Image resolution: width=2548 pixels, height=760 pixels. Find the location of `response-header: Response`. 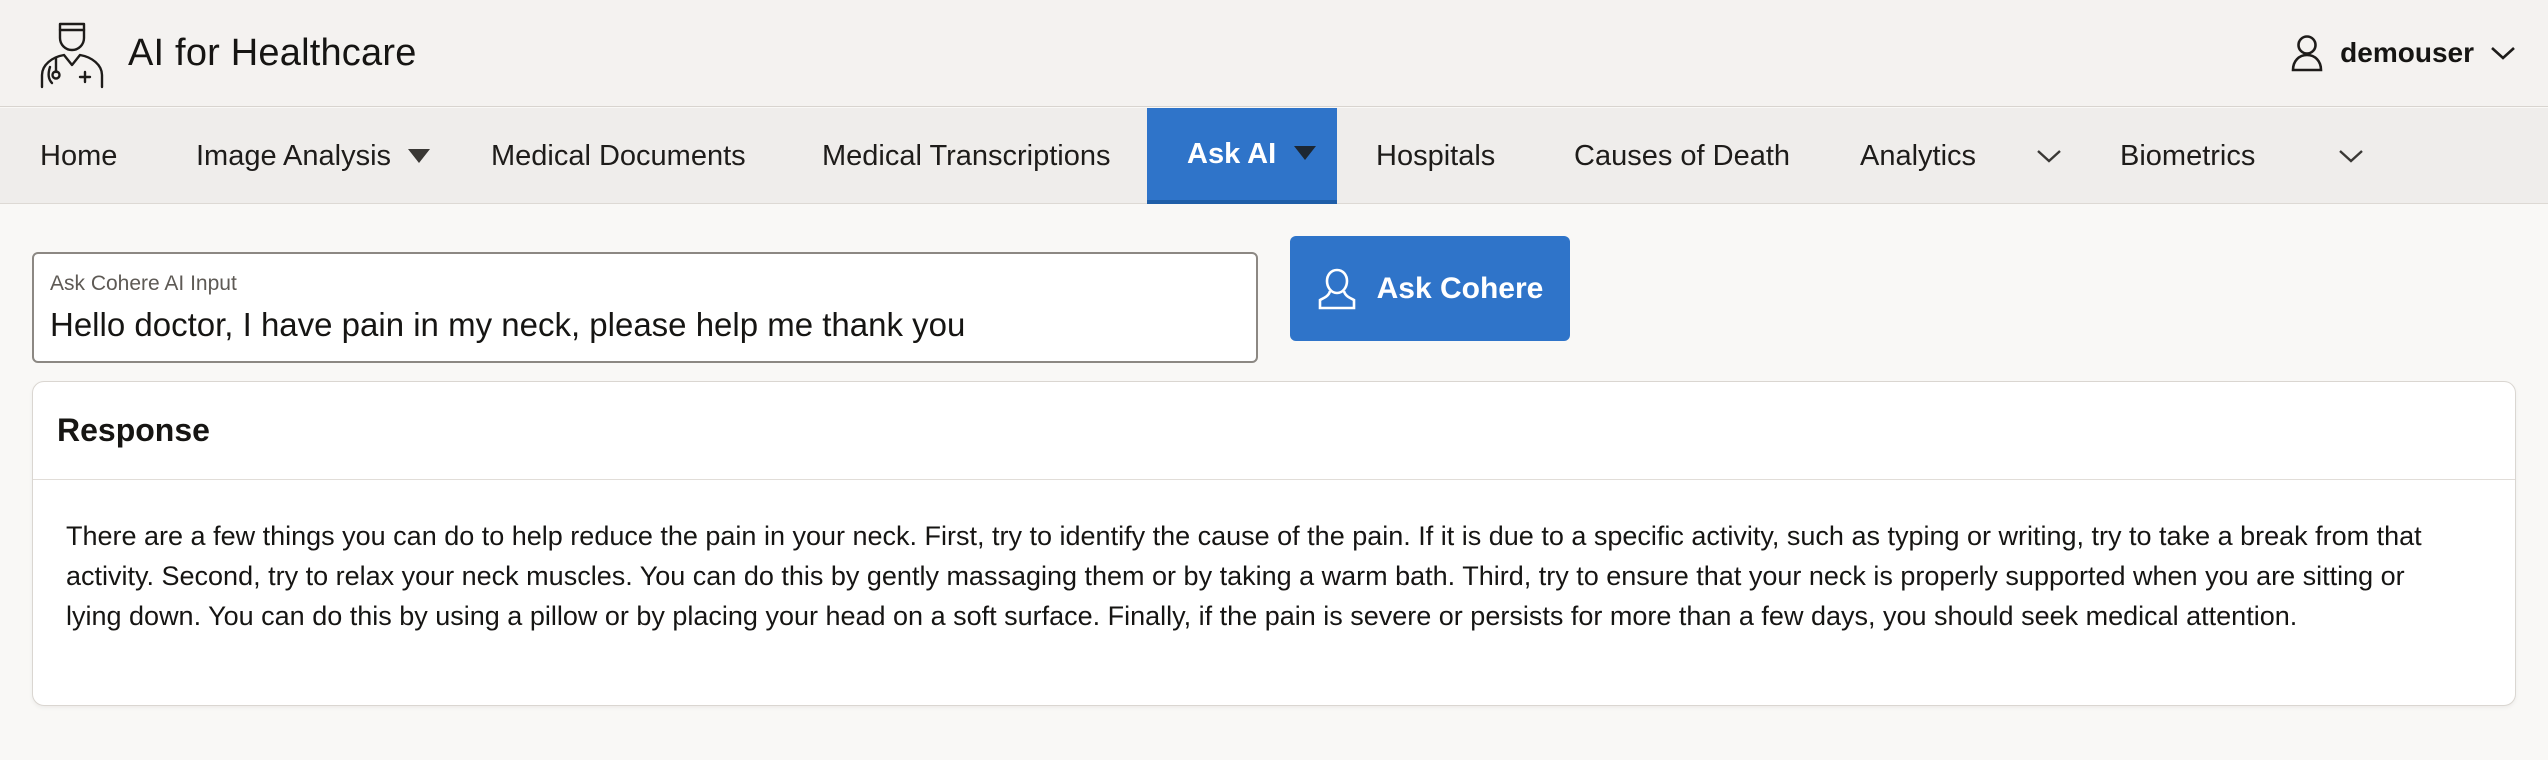

response-header: Response is located at coordinates (1274, 431).